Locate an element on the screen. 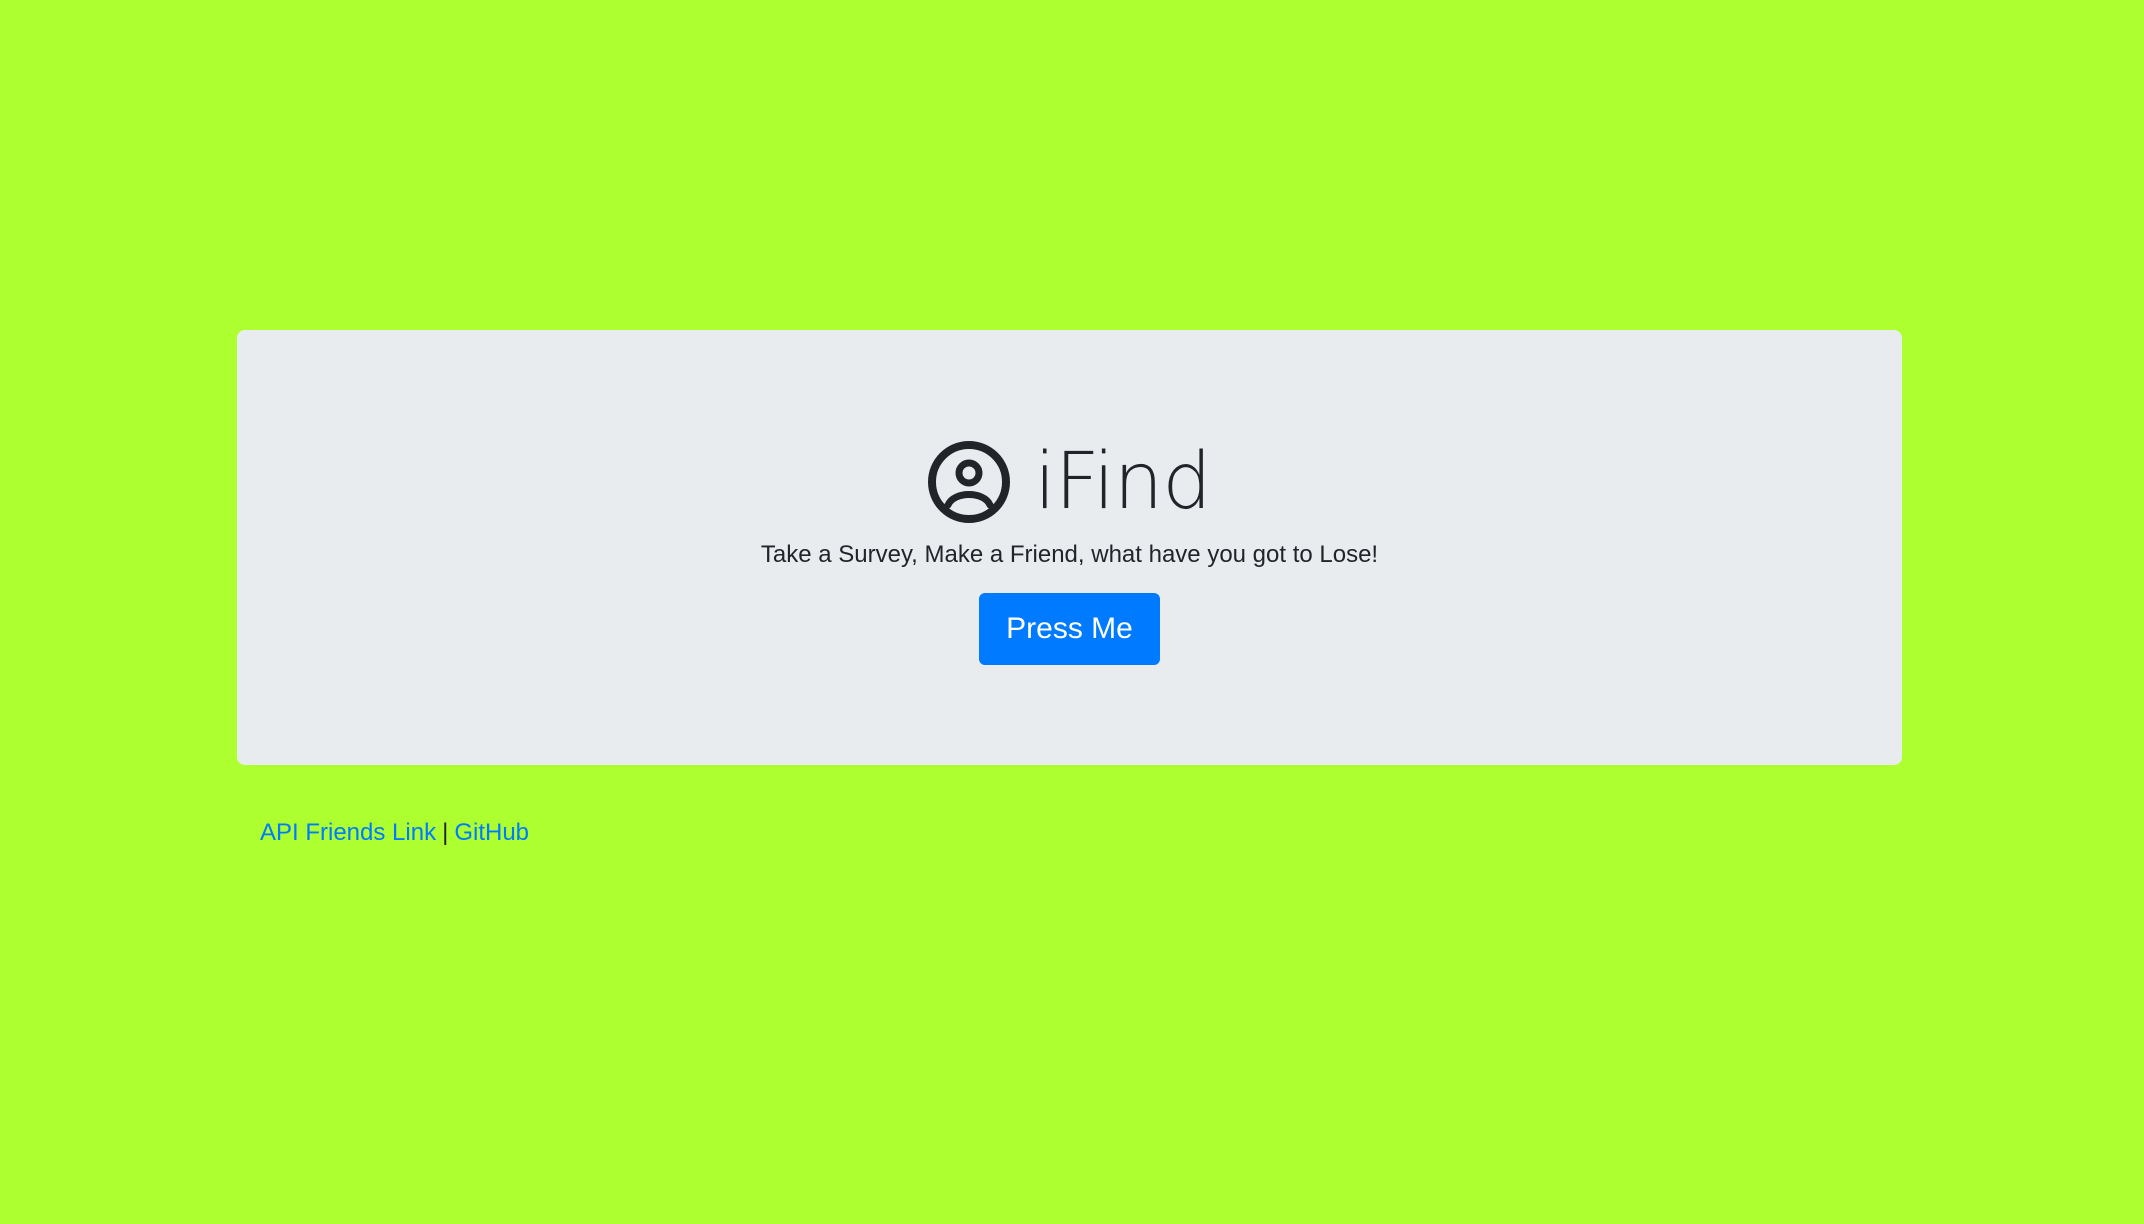  hero-title-row: iFind is located at coordinates (1070, 482).